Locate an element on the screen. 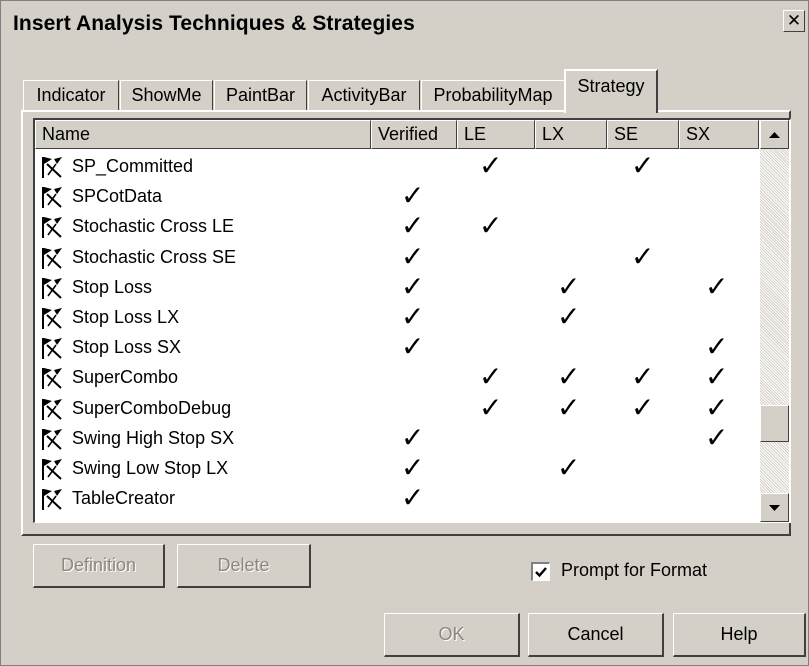  tab-indicator: Indicator is located at coordinates (71, 95).